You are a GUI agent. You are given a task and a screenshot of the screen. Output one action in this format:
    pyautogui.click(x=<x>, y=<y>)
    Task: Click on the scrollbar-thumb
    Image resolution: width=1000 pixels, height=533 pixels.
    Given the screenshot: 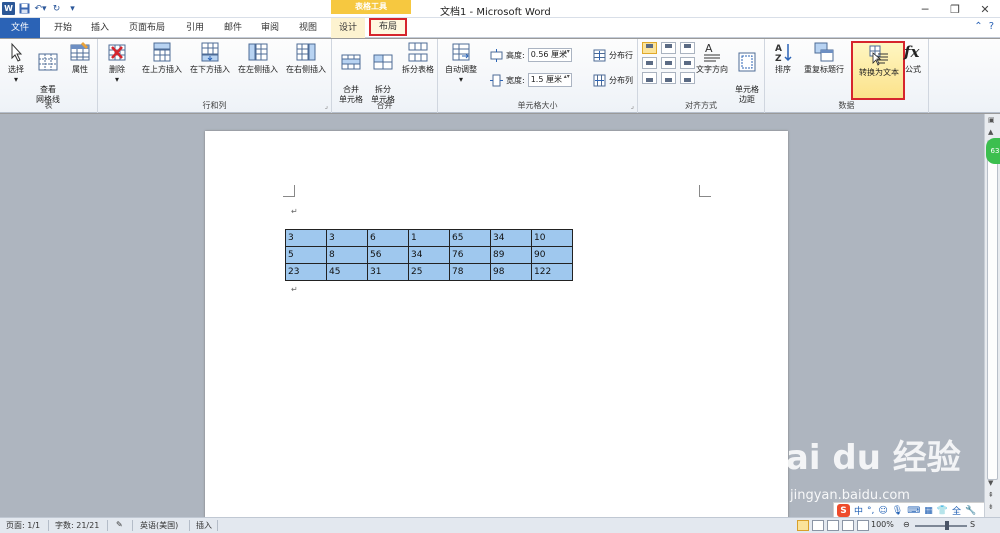 What is the action you would take?
    pyautogui.click(x=992, y=310)
    